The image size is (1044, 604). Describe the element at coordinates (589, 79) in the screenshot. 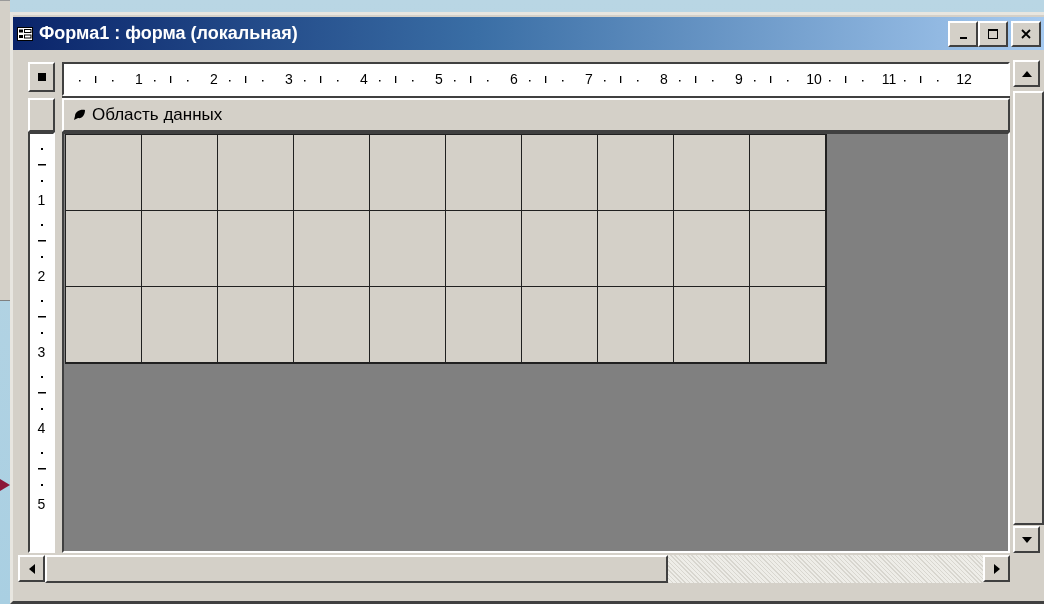

I see `ruler-number: 7` at that location.